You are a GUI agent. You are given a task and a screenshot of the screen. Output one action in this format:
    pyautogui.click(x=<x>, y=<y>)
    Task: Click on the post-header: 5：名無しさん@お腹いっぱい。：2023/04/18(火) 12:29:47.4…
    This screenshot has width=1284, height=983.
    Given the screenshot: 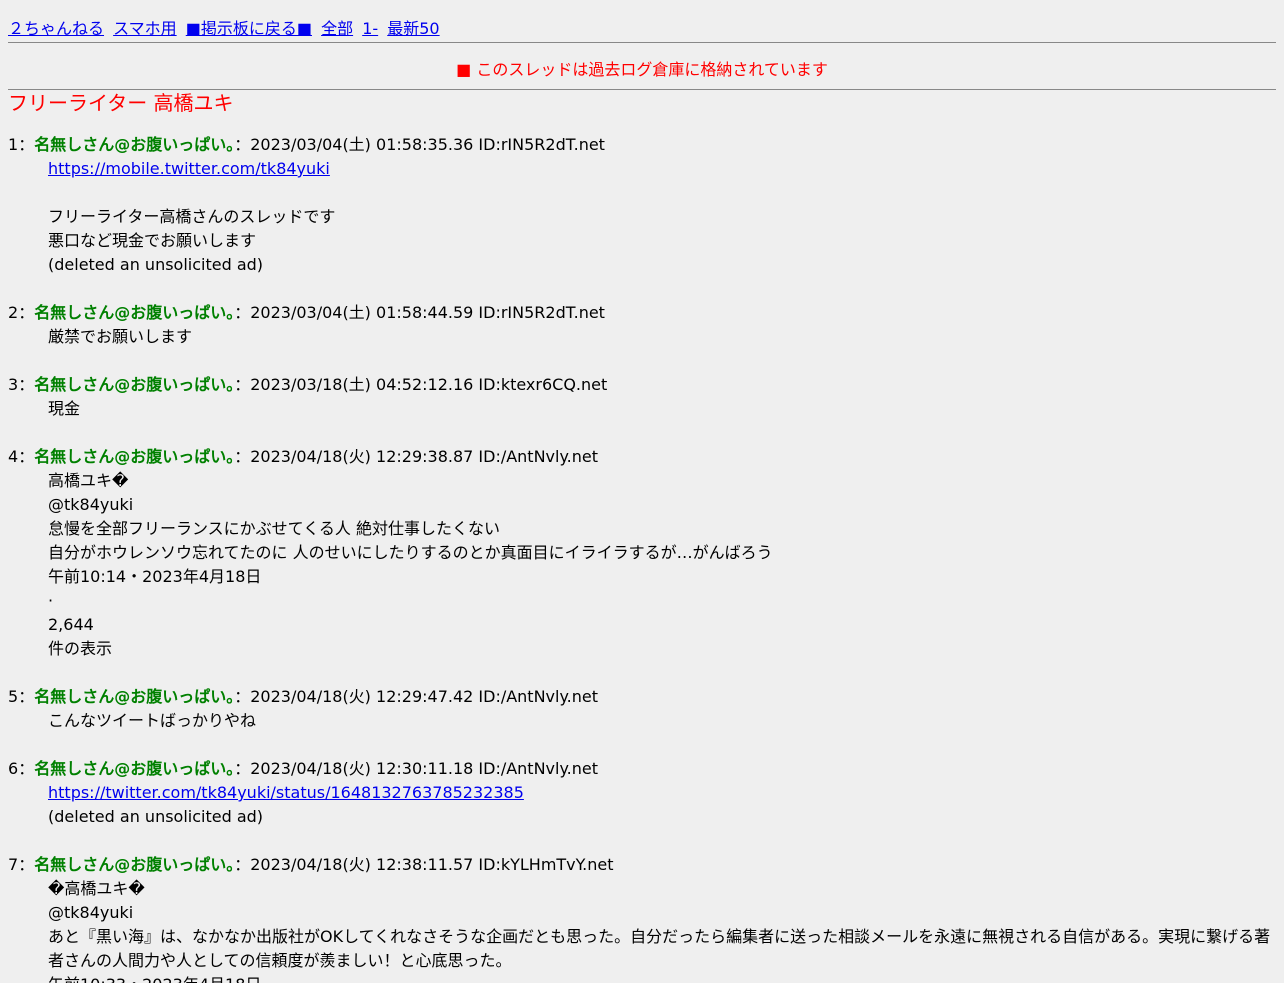 What is the action you would take?
    pyautogui.click(x=642, y=697)
    